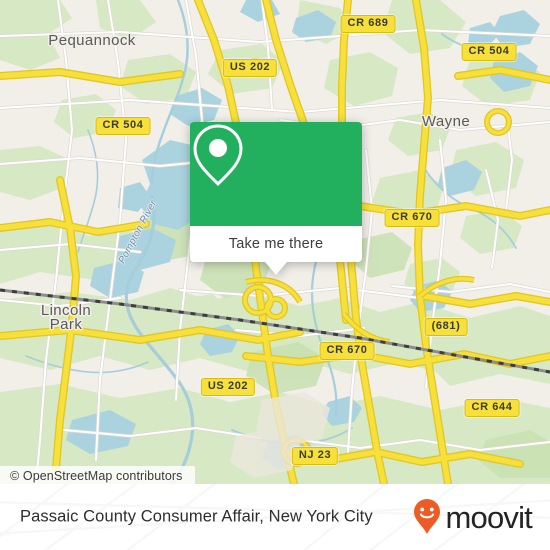 The width and height of the screenshot is (550, 550). What do you see at coordinates (218, 155) in the screenshot?
I see `map-pin-icon` at bounding box center [218, 155].